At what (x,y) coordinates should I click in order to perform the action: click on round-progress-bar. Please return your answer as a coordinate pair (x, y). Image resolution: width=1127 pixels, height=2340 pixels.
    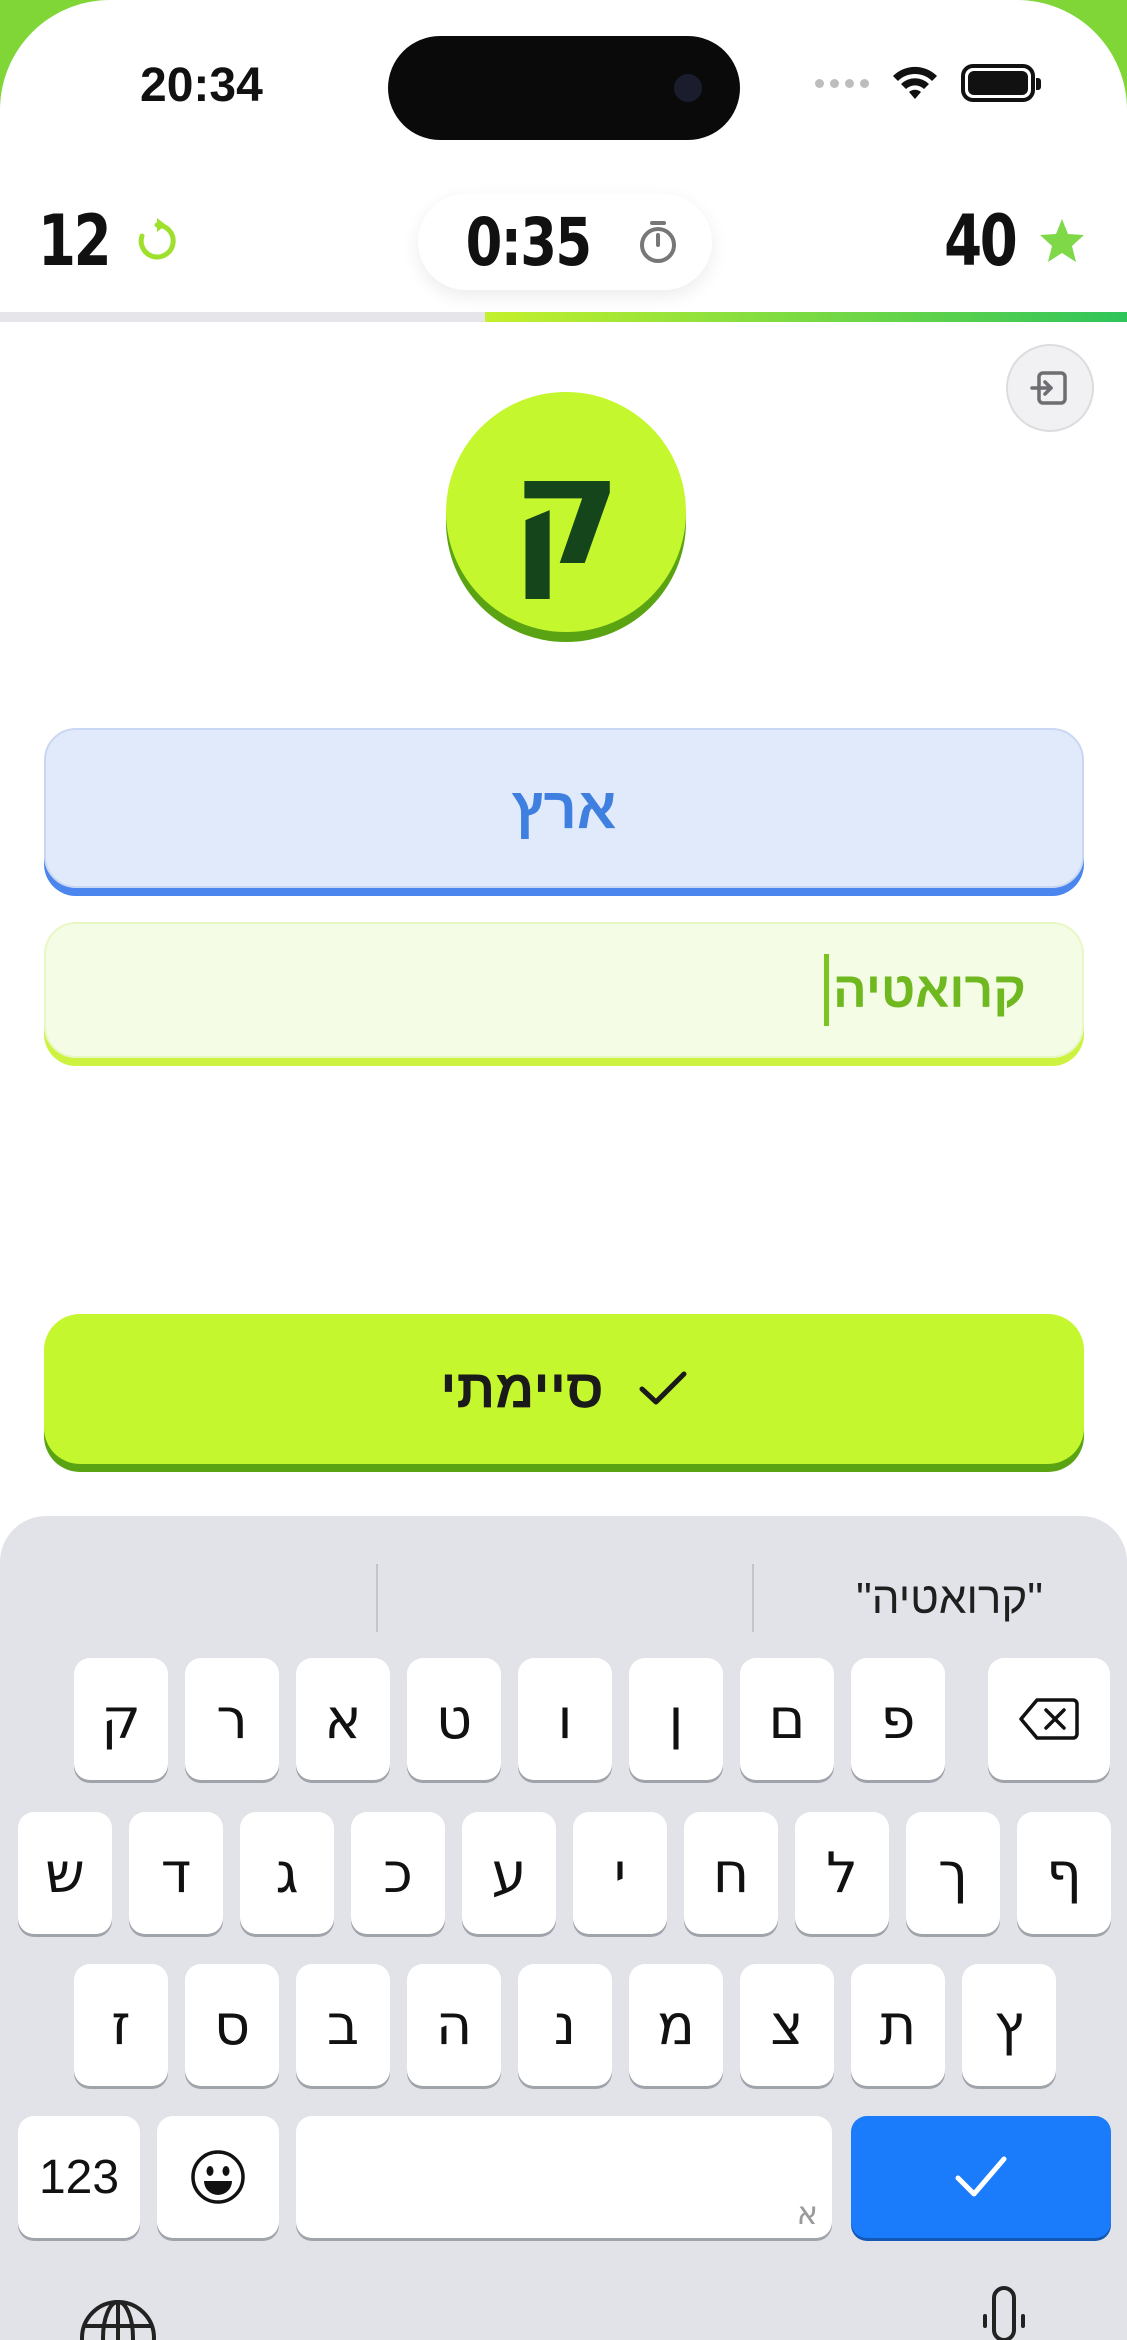
    Looking at the image, I should click on (563, 317).